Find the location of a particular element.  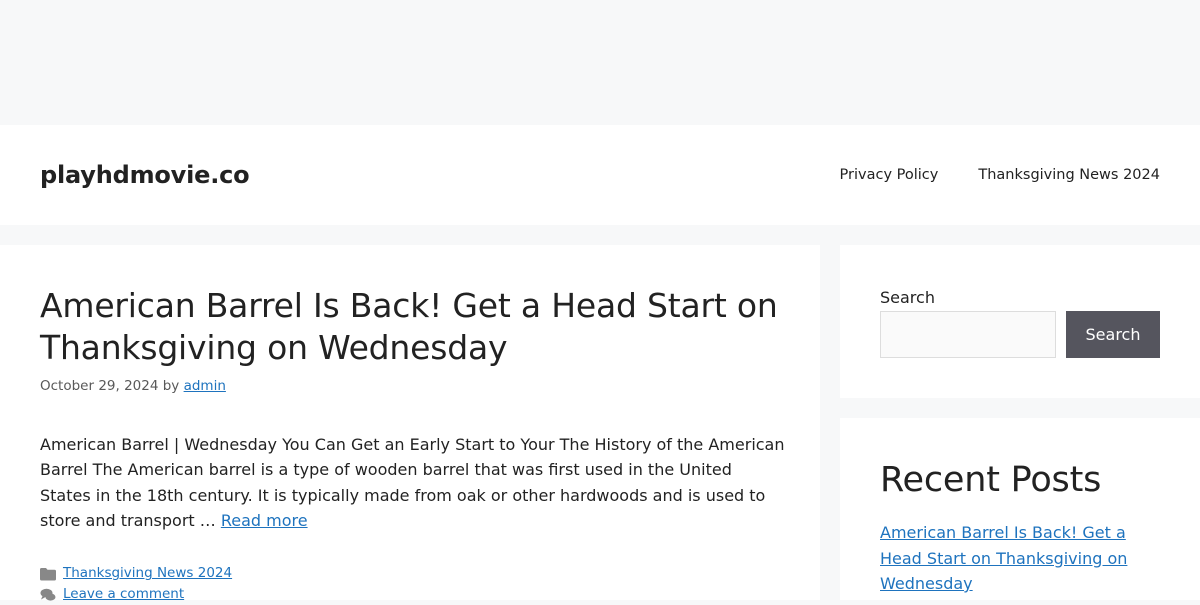

search-button: Search is located at coordinates (1113, 334).